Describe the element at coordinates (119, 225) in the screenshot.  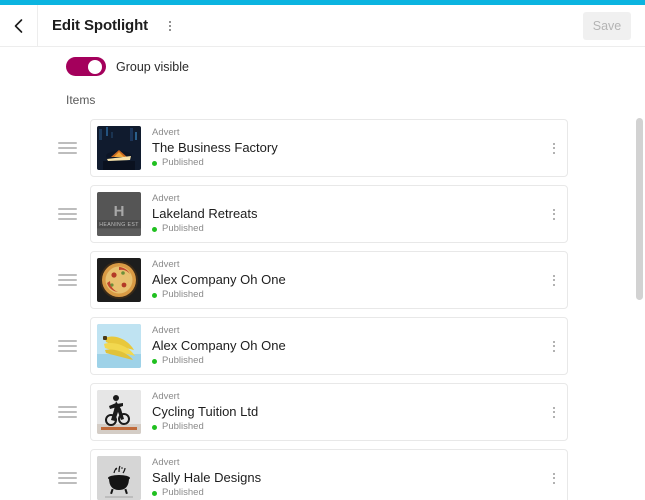
I see `svg-text: HEANING EST` at that location.